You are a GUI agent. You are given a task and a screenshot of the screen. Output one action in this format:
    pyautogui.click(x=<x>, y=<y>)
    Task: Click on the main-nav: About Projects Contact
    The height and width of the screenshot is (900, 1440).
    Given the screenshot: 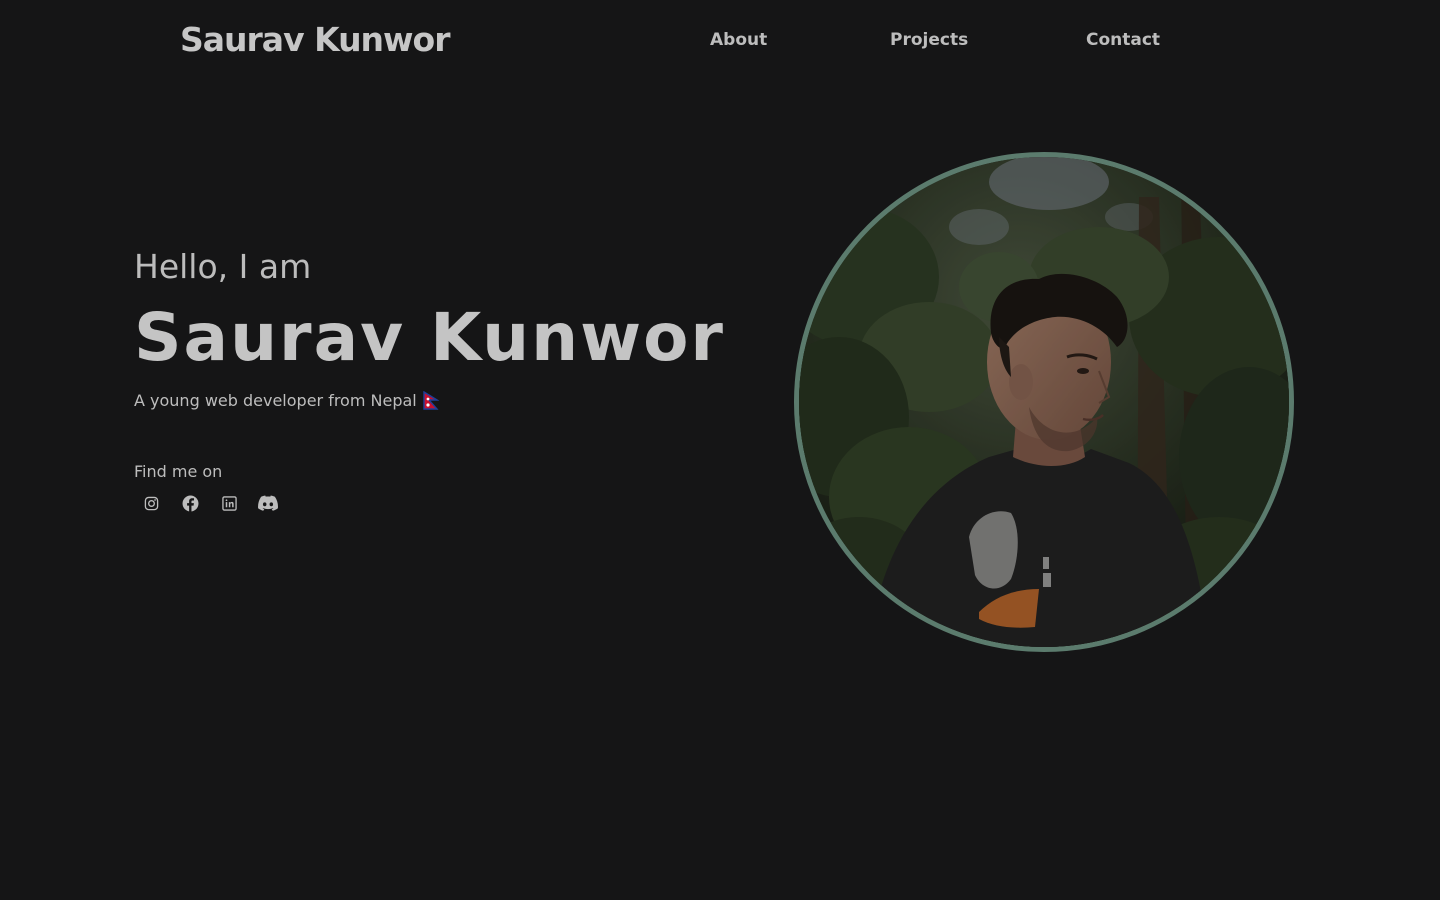 What is the action you would take?
    pyautogui.click(x=720, y=41)
    